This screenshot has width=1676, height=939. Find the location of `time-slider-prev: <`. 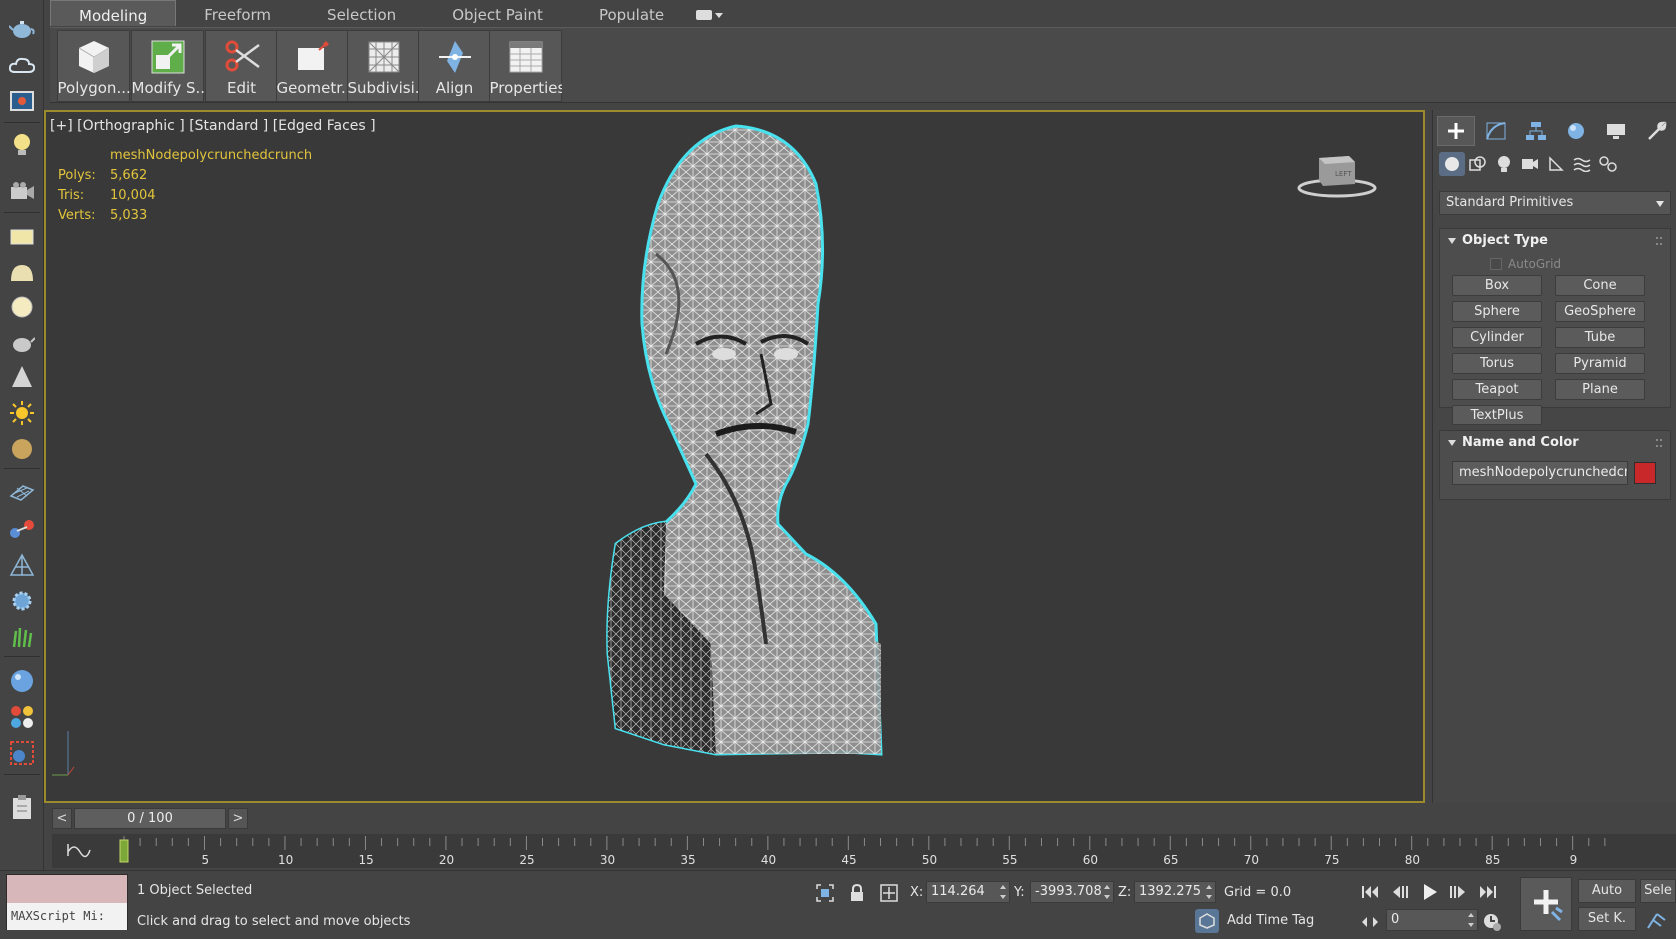

time-slider-prev: < is located at coordinates (62, 818).